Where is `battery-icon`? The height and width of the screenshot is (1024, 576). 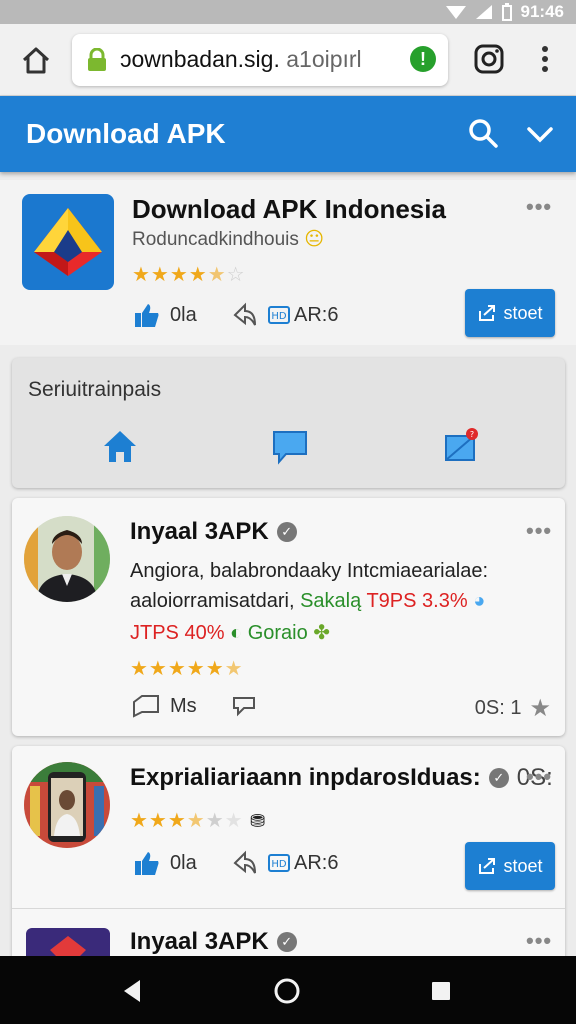 battery-icon is located at coordinates (506, 12).